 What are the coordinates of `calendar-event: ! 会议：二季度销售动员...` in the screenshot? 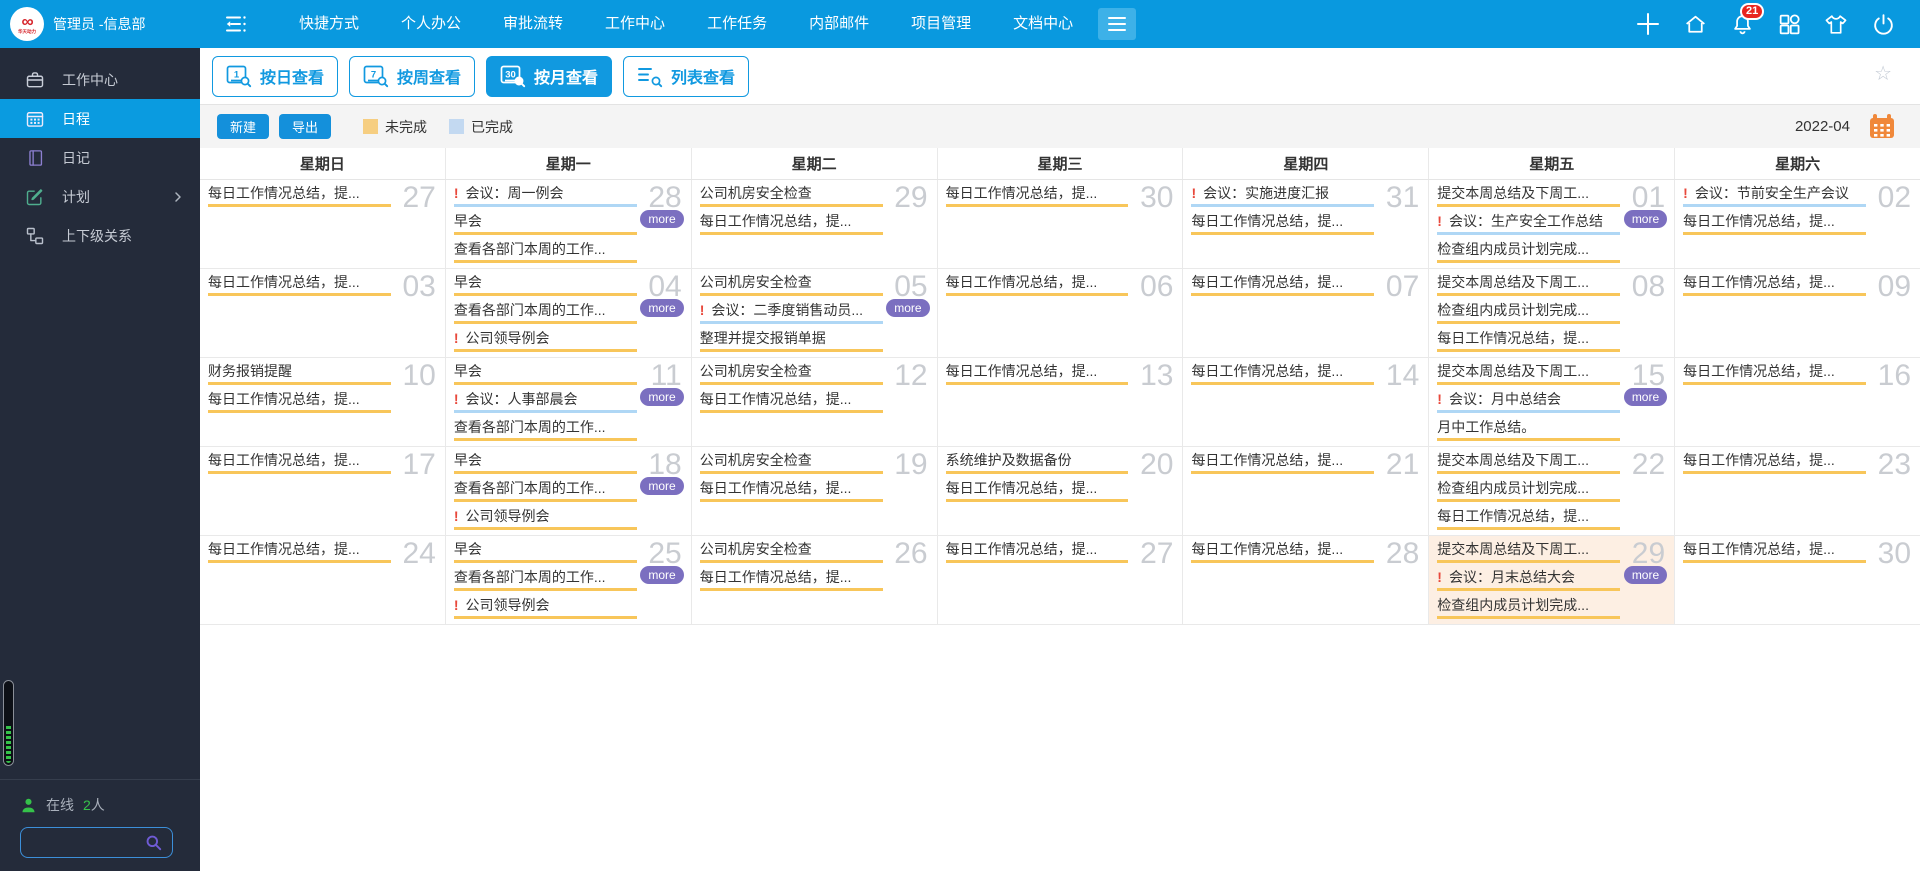 It's located at (791, 313).